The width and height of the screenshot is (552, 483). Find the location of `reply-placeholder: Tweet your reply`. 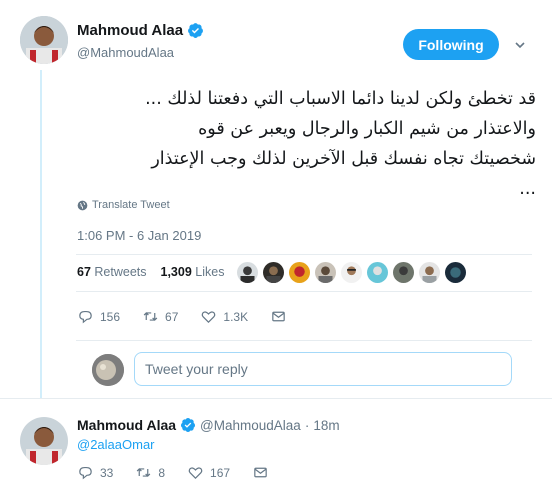

reply-placeholder: Tweet your reply is located at coordinates (196, 369).